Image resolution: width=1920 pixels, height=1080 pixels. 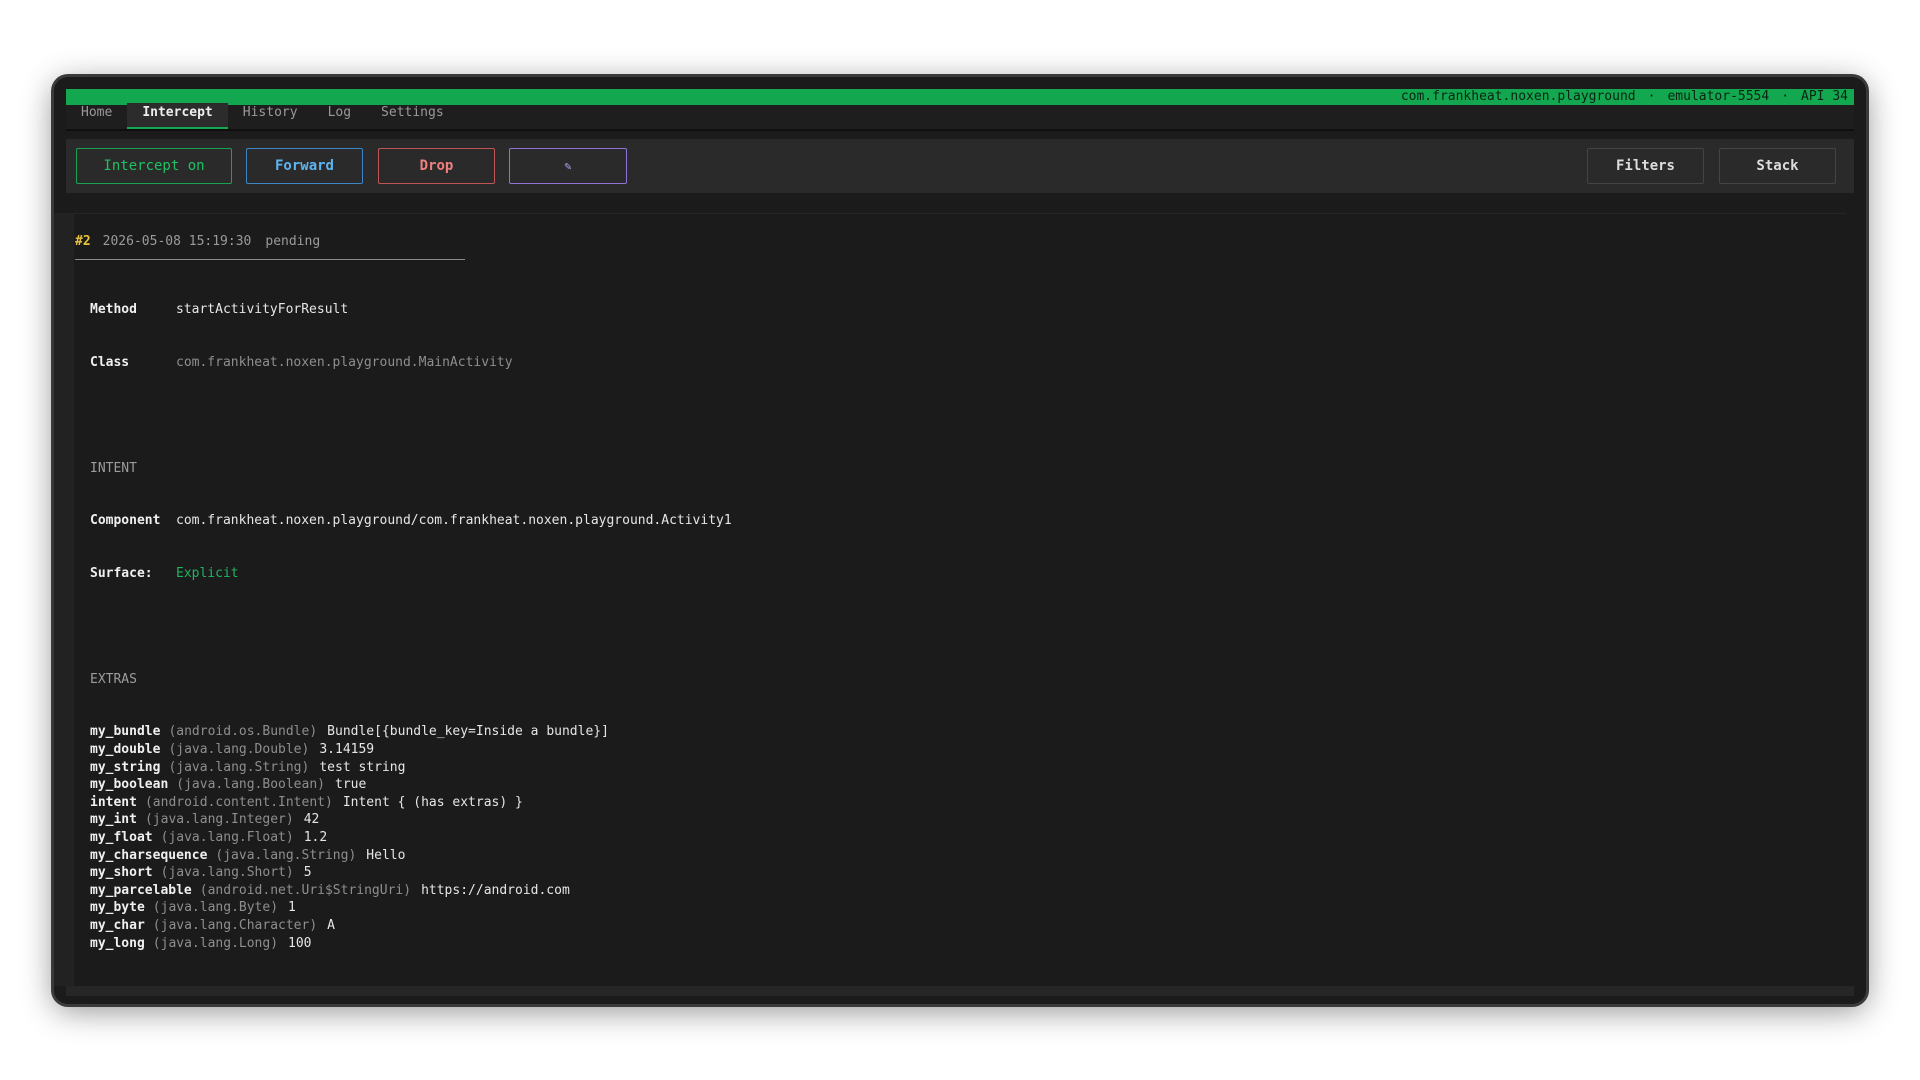 What do you see at coordinates (113, 820) in the screenshot?
I see `extra-name: my_int` at bounding box center [113, 820].